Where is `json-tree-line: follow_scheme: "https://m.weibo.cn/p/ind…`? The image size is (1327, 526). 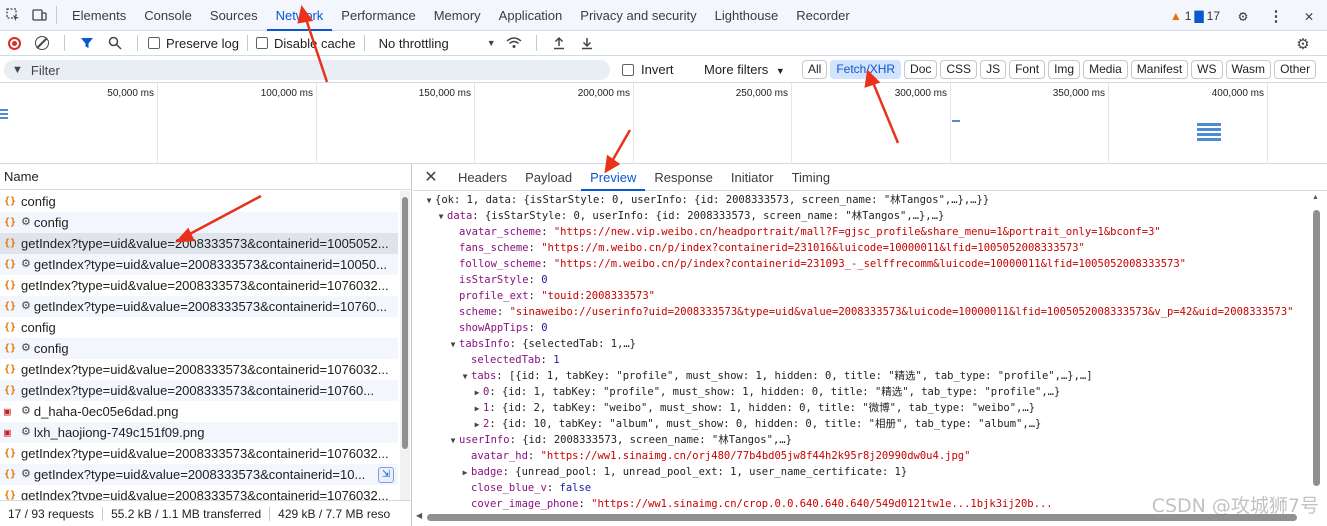
json-tree-line: follow_scheme: "https://m.weibo.cn/p/ind… is located at coordinates (861, 264).